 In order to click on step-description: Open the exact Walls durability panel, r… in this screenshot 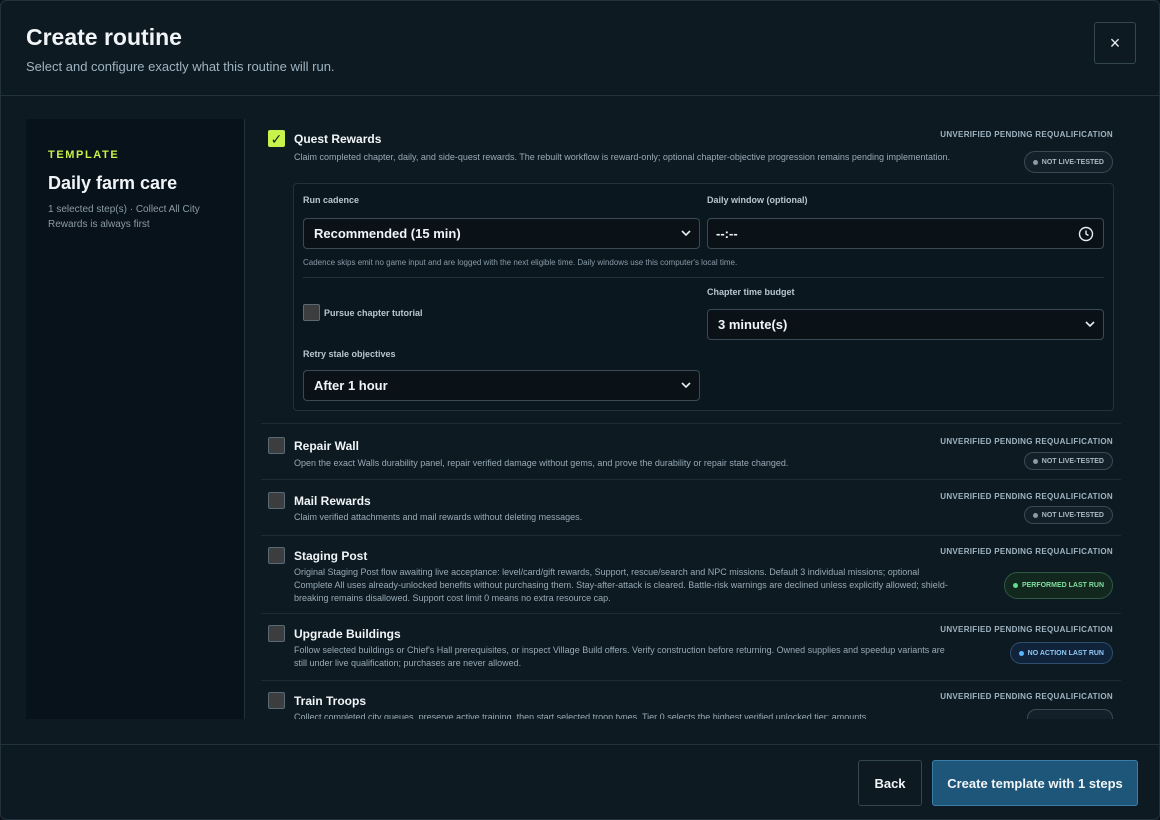, I will do `click(541, 463)`.